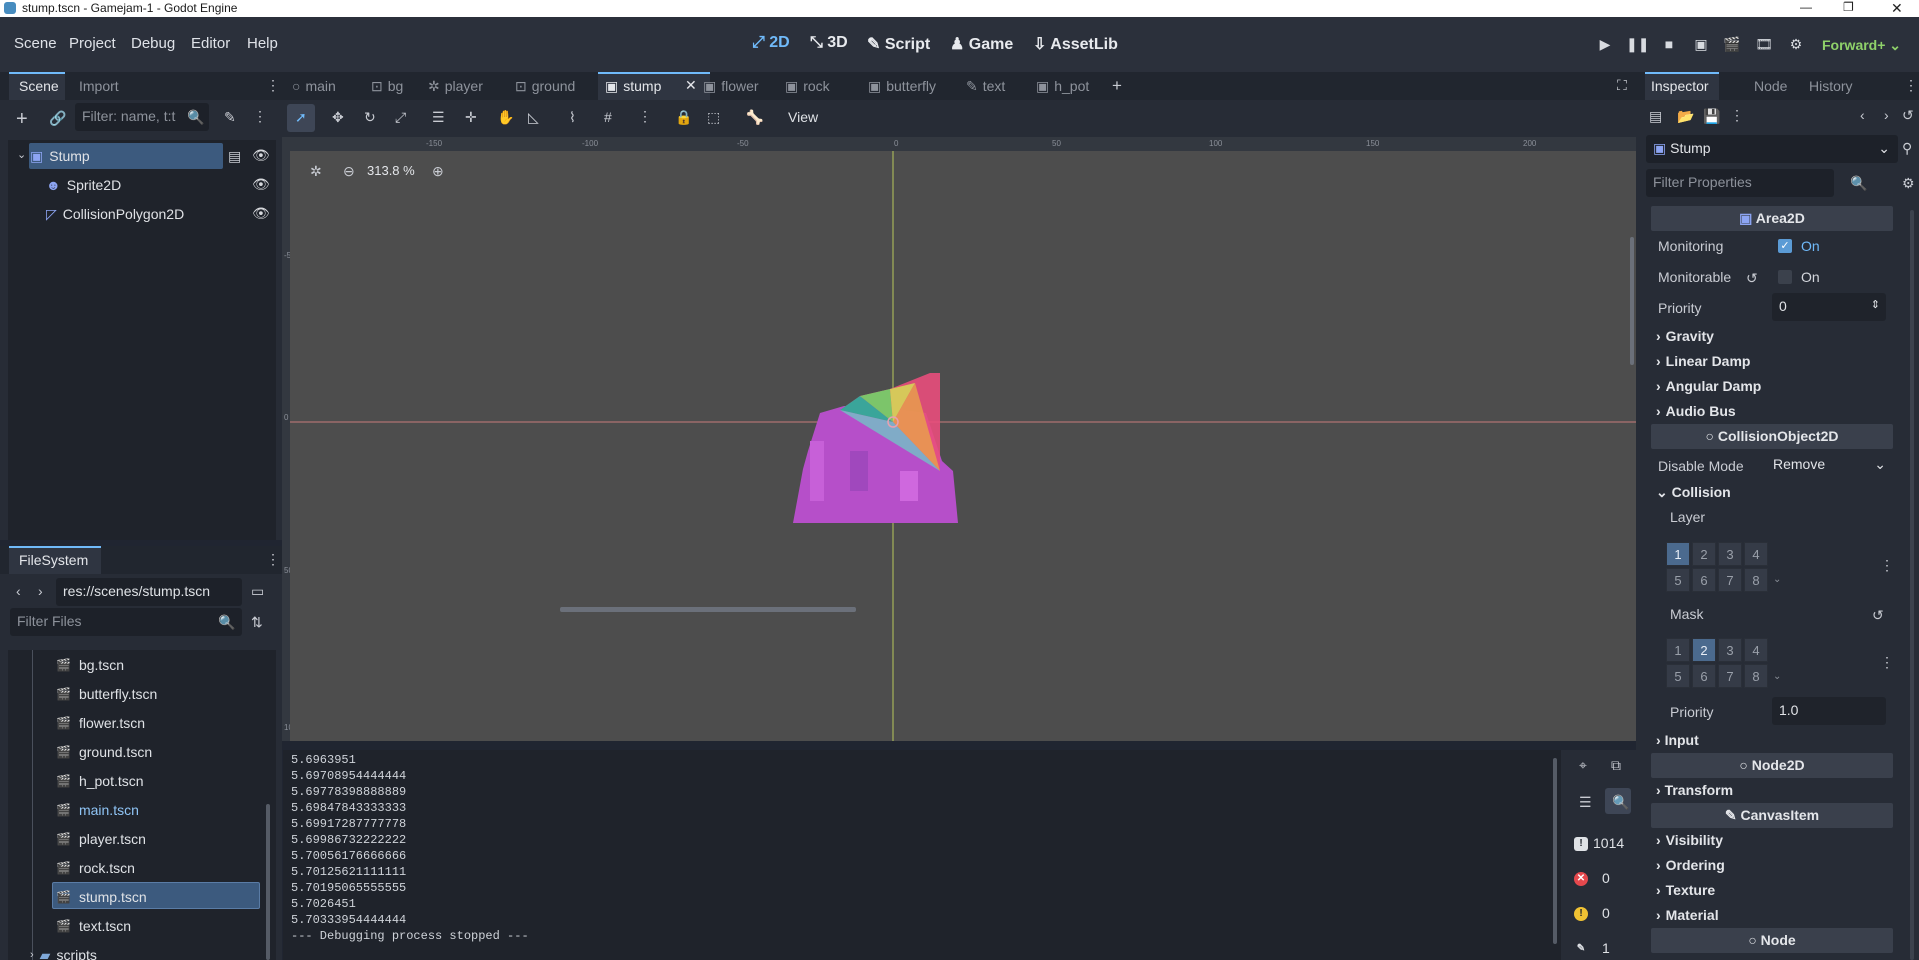  I want to click on minimize-icon: —, so click(1806, 7).